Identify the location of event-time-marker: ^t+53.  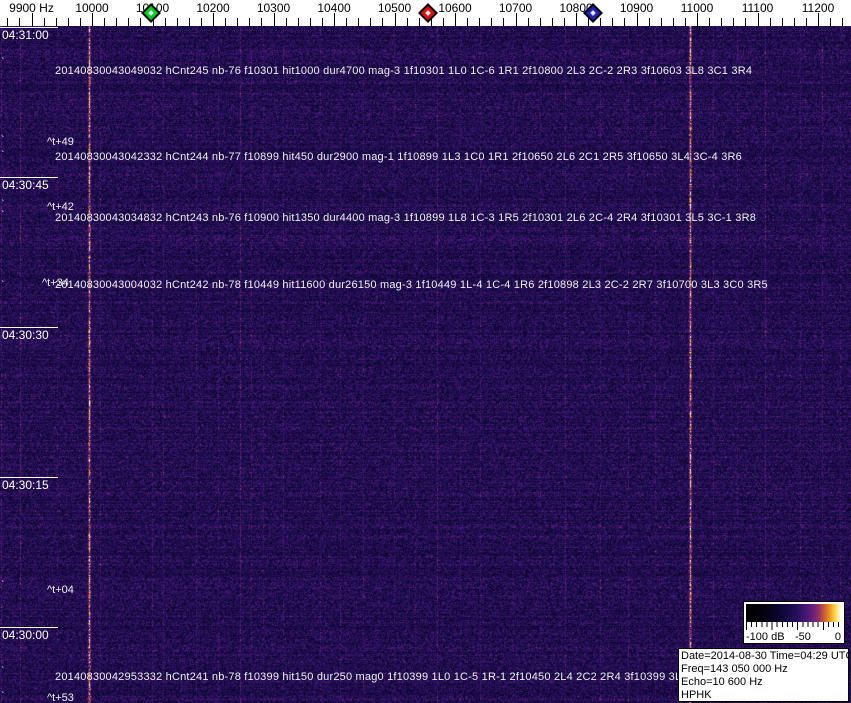
(60, 697).